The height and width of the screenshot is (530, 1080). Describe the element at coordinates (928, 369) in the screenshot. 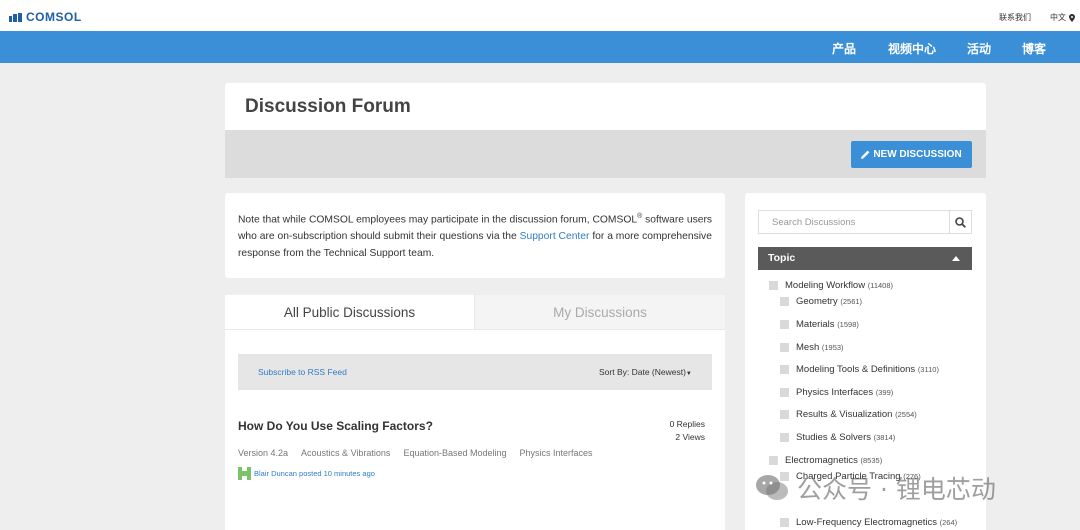

I see `topic-count: (3110)` at that location.